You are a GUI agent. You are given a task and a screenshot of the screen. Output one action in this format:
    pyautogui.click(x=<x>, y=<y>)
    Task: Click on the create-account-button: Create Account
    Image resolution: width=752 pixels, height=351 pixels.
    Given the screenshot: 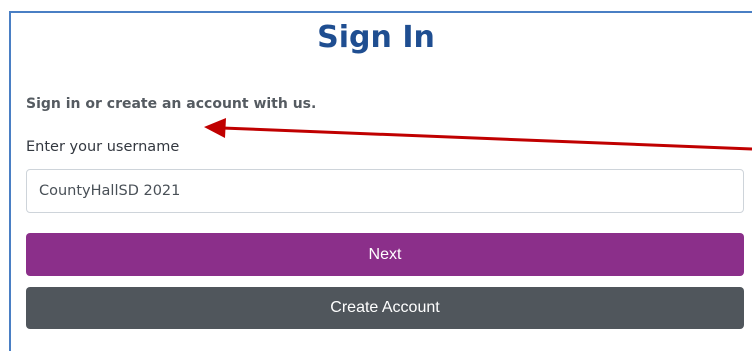 What is the action you would take?
    pyautogui.click(x=385, y=308)
    